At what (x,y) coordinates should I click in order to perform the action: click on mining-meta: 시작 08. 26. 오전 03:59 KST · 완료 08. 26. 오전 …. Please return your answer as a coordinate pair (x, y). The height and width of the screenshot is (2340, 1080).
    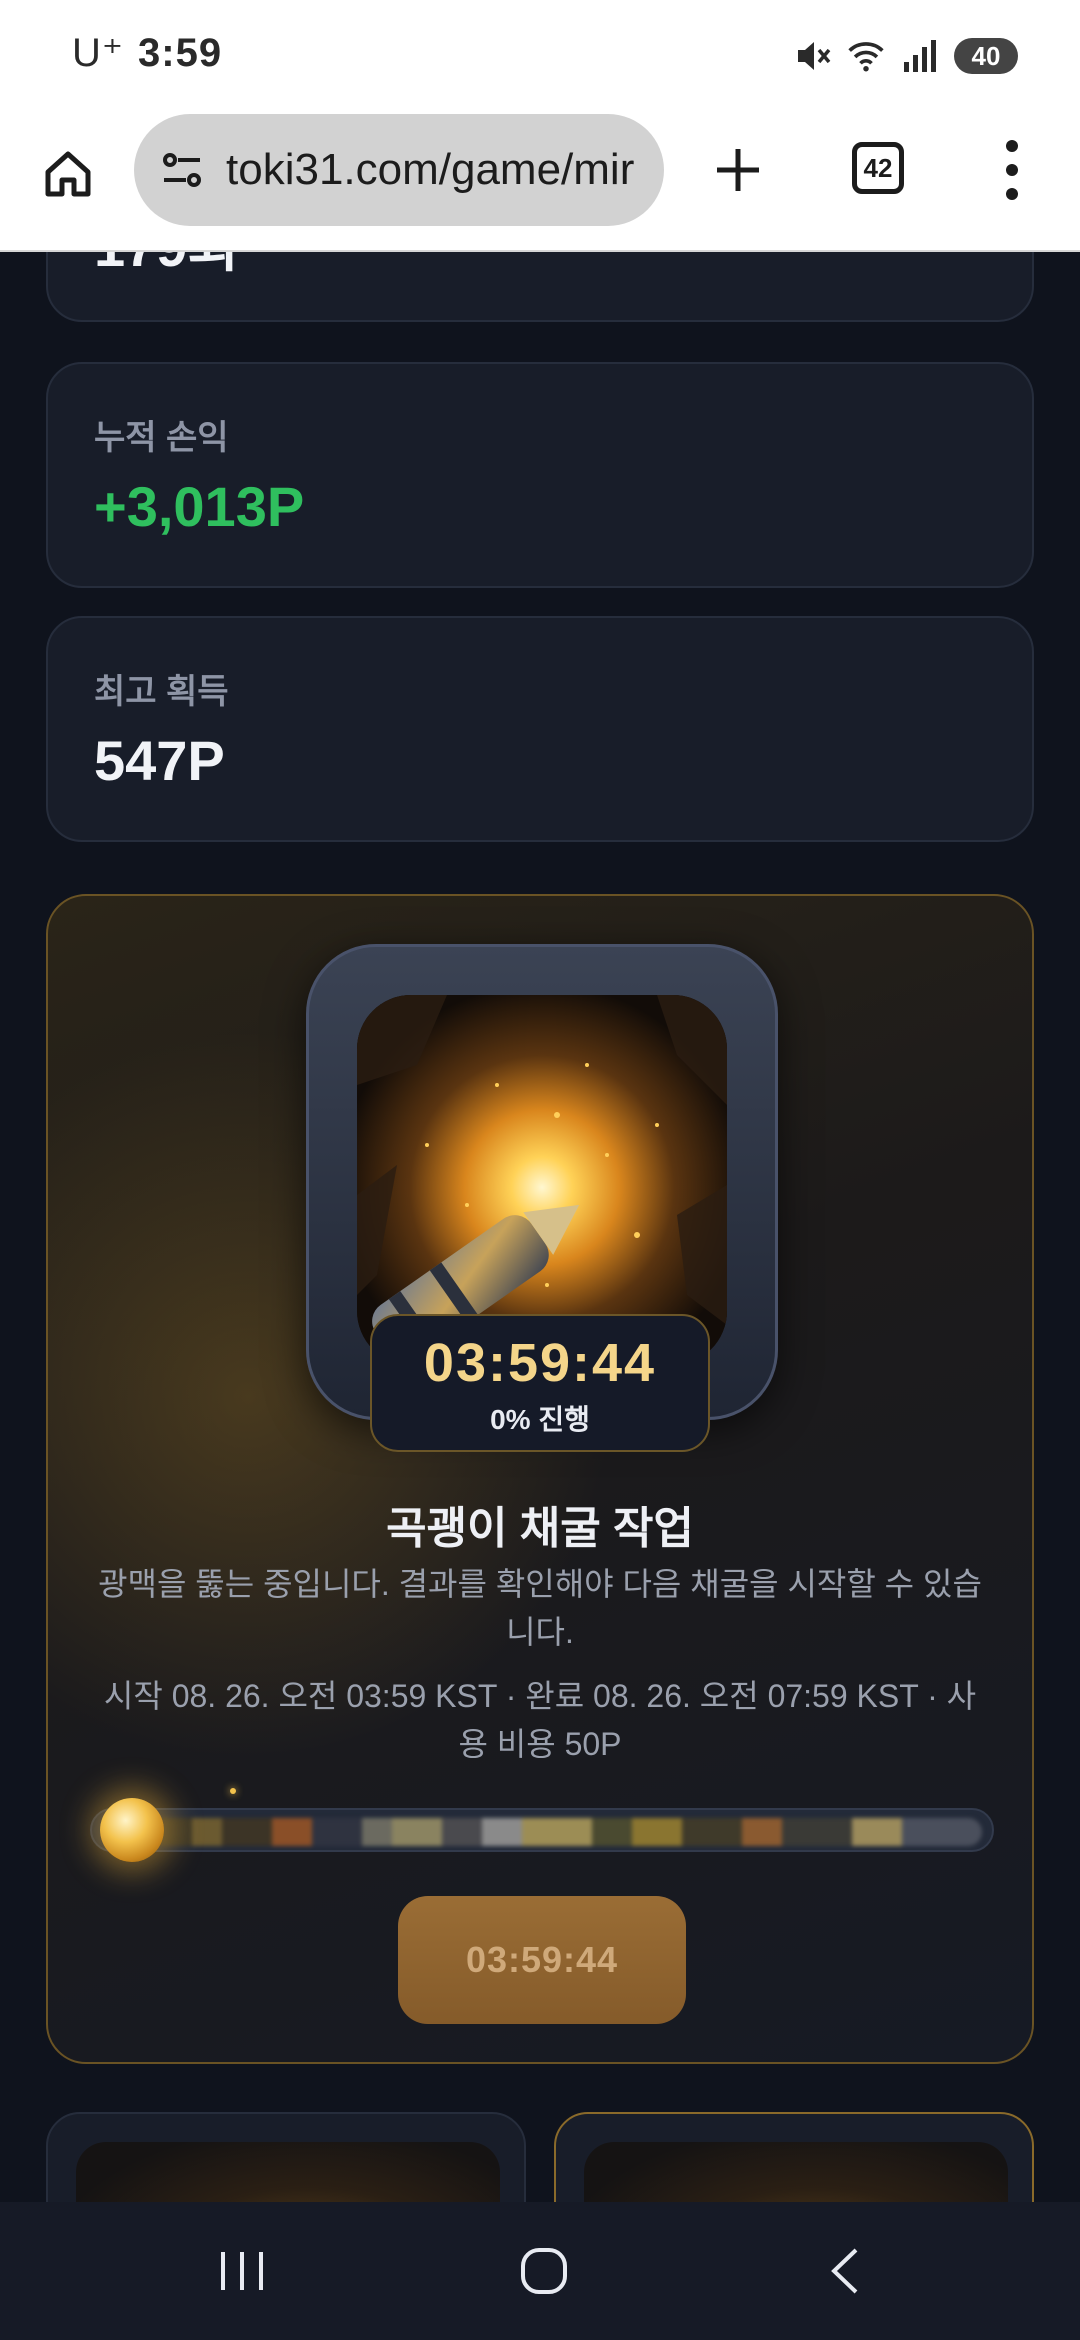
    Looking at the image, I should click on (540, 1720).